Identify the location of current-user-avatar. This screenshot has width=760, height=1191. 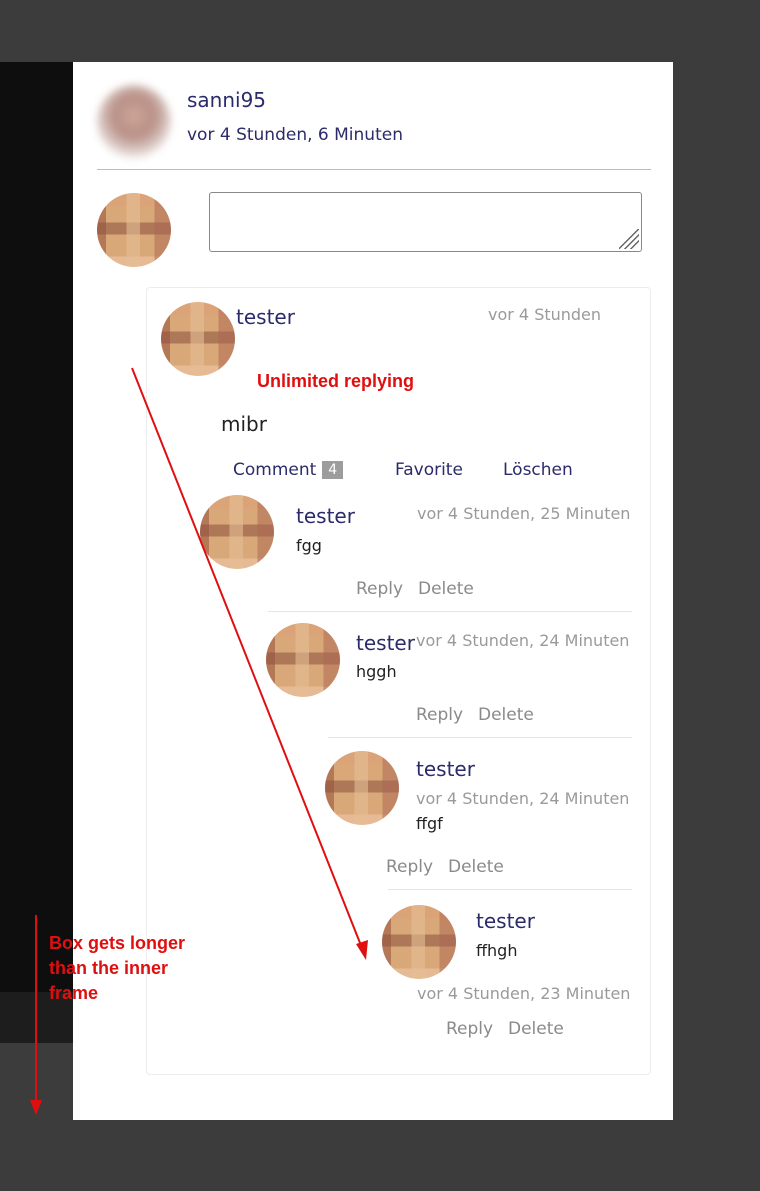
(134, 230).